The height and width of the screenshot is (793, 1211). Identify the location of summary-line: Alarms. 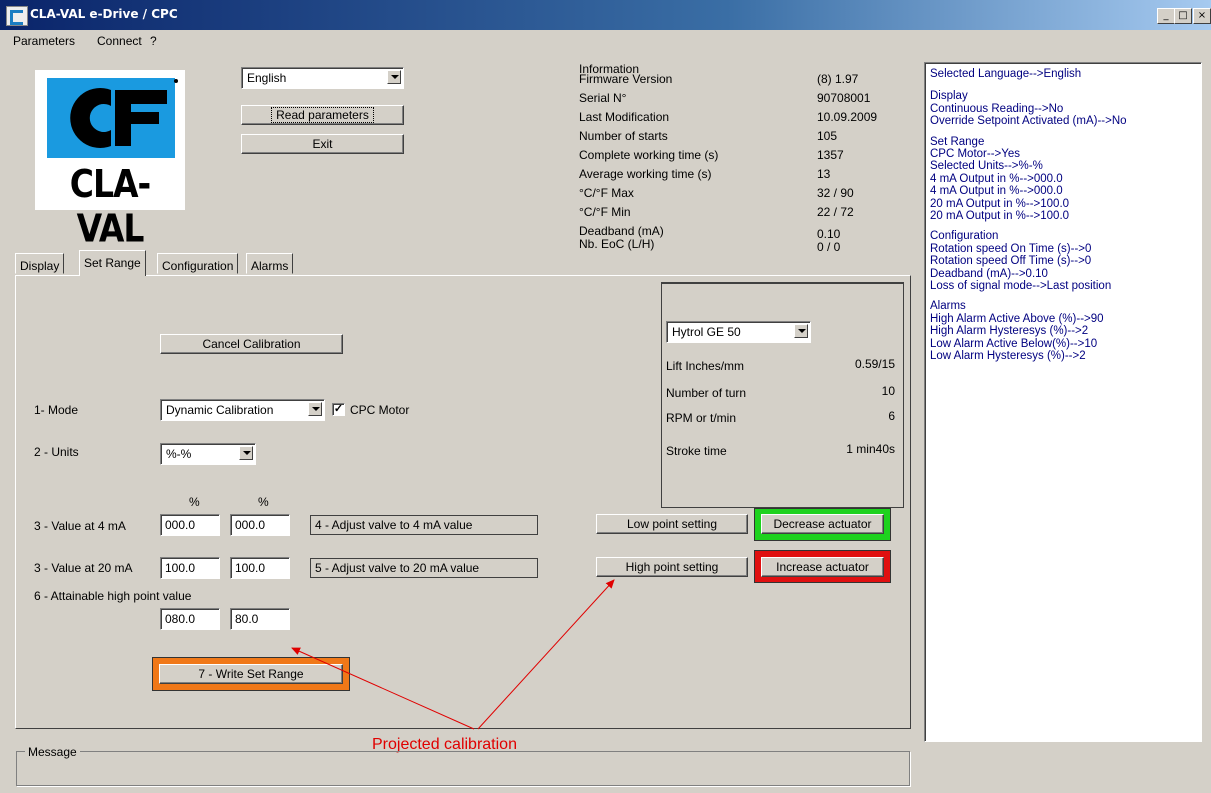
(948, 306).